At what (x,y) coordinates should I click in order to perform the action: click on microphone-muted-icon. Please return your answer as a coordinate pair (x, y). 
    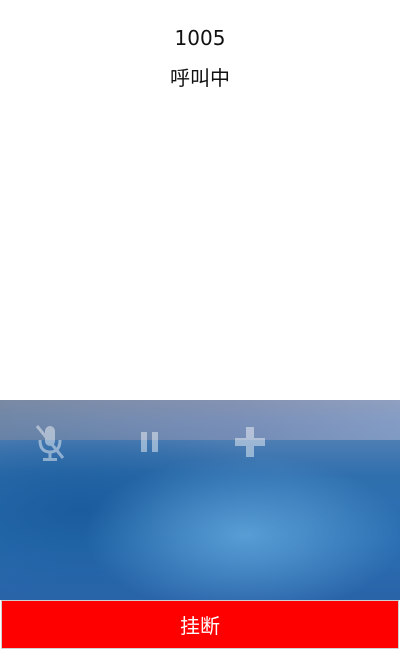
    Looking at the image, I should click on (50, 442).